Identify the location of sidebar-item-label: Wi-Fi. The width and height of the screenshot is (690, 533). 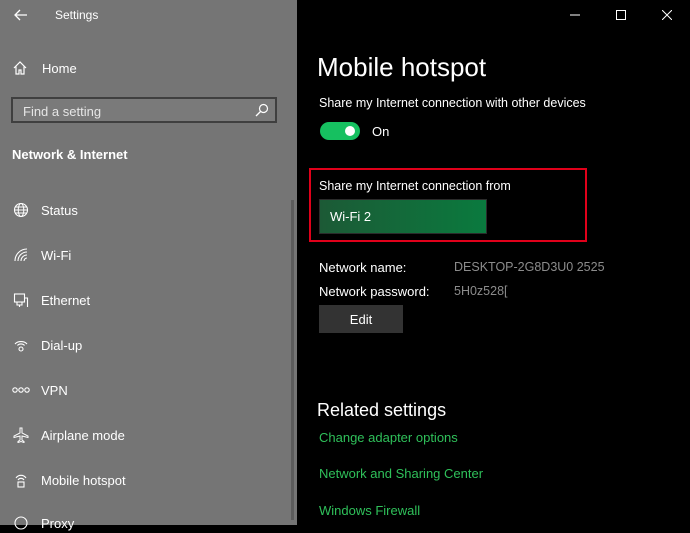
(56, 255).